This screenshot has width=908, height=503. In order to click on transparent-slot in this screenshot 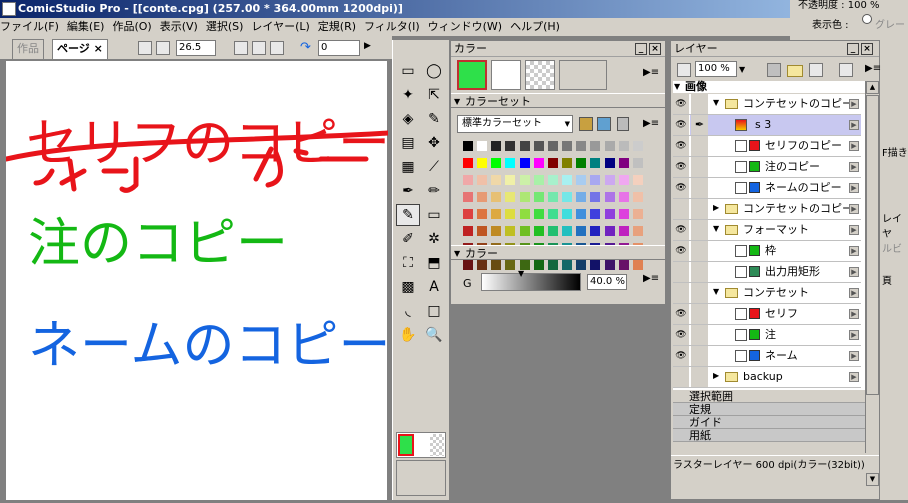, I will do `click(437, 445)`.